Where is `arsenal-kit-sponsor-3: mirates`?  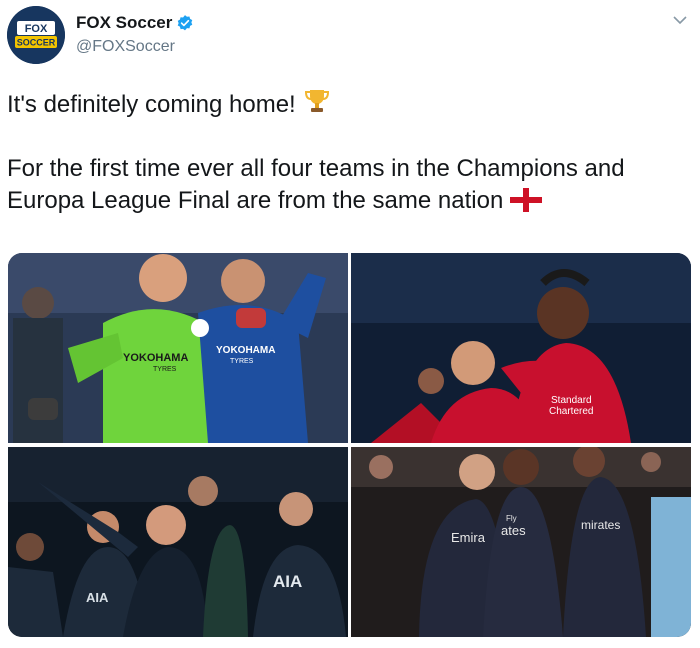 arsenal-kit-sponsor-3: mirates is located at coordinates (600, 525).